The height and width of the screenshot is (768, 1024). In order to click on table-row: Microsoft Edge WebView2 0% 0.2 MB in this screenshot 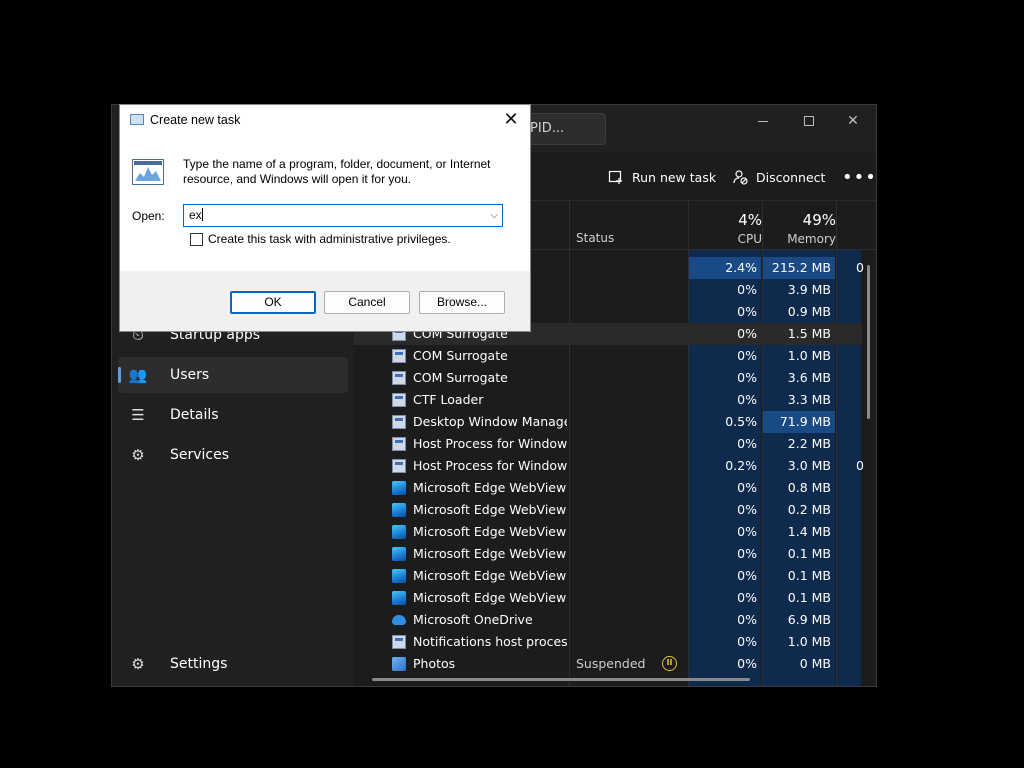, I will do `click(608, 510)`.